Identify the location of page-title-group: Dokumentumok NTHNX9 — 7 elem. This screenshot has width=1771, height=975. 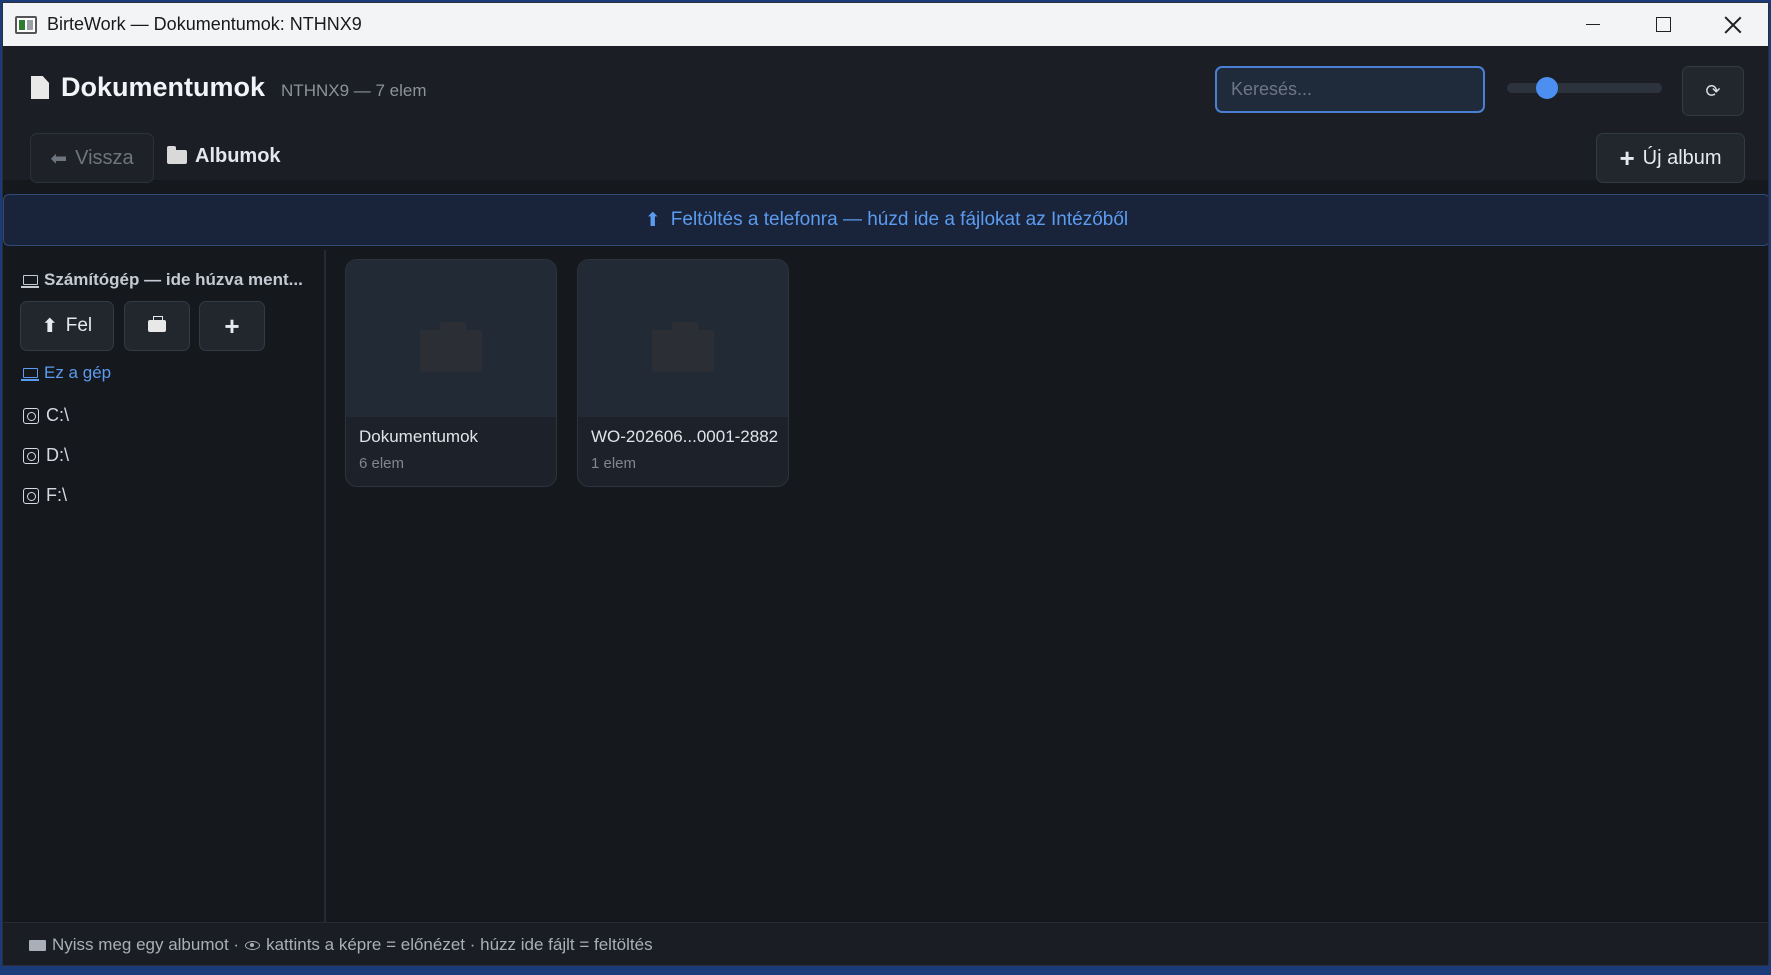
(229, 87).